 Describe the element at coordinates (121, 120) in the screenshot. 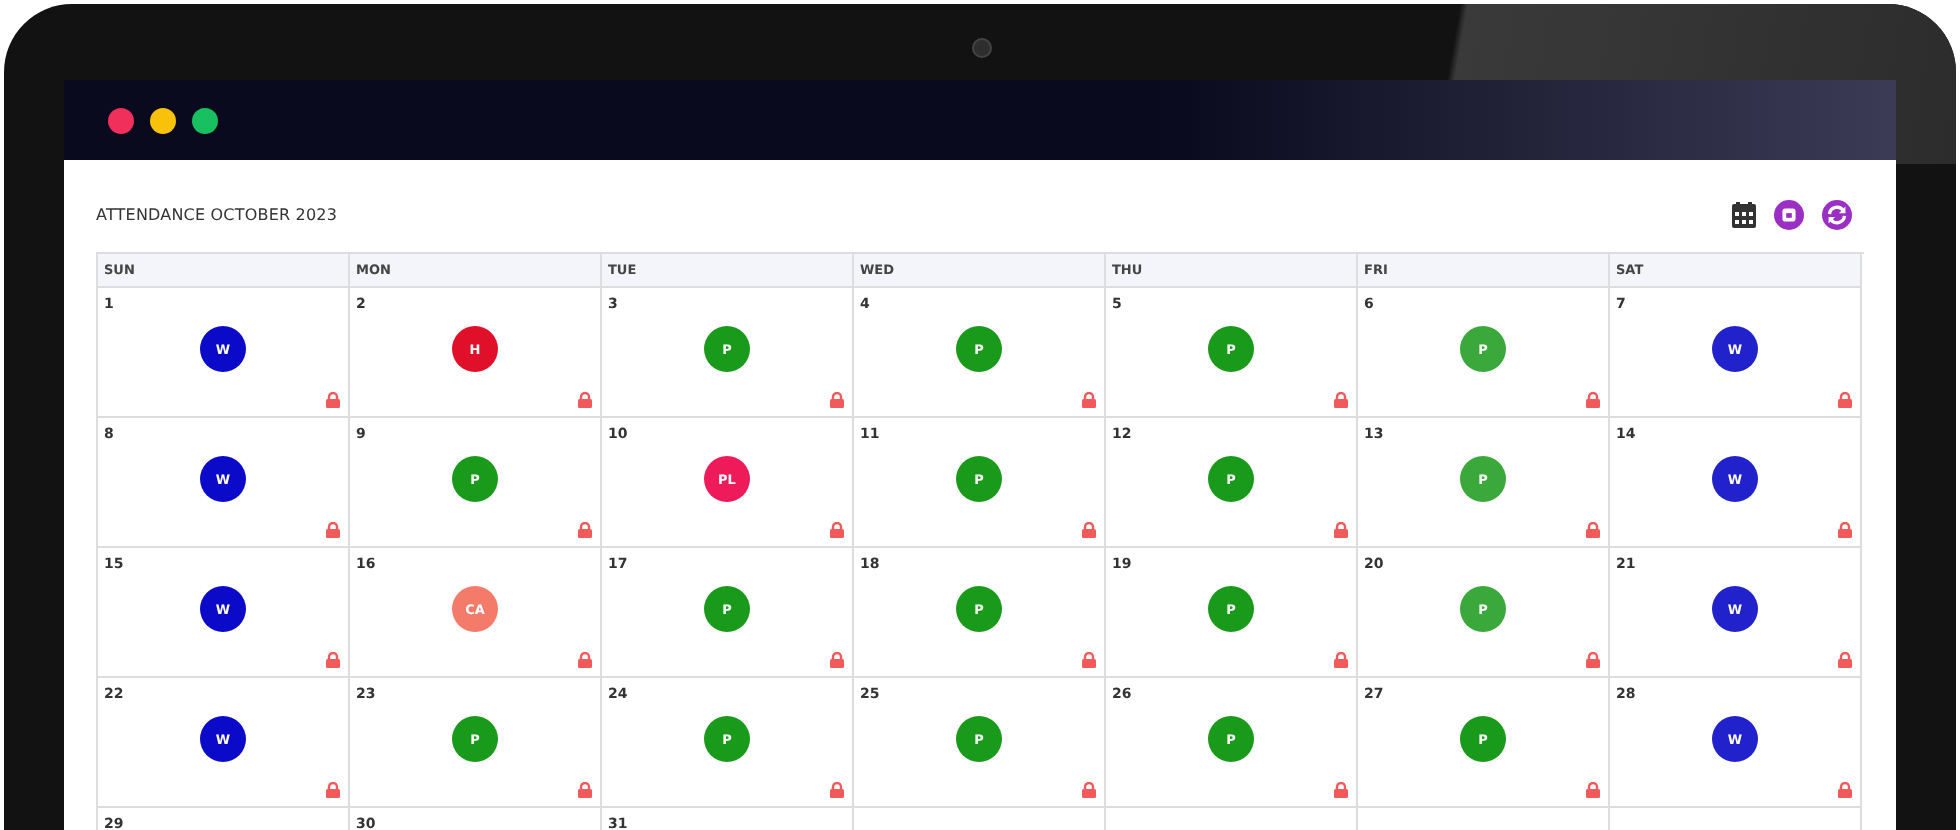

I see `close-icon` at that location.